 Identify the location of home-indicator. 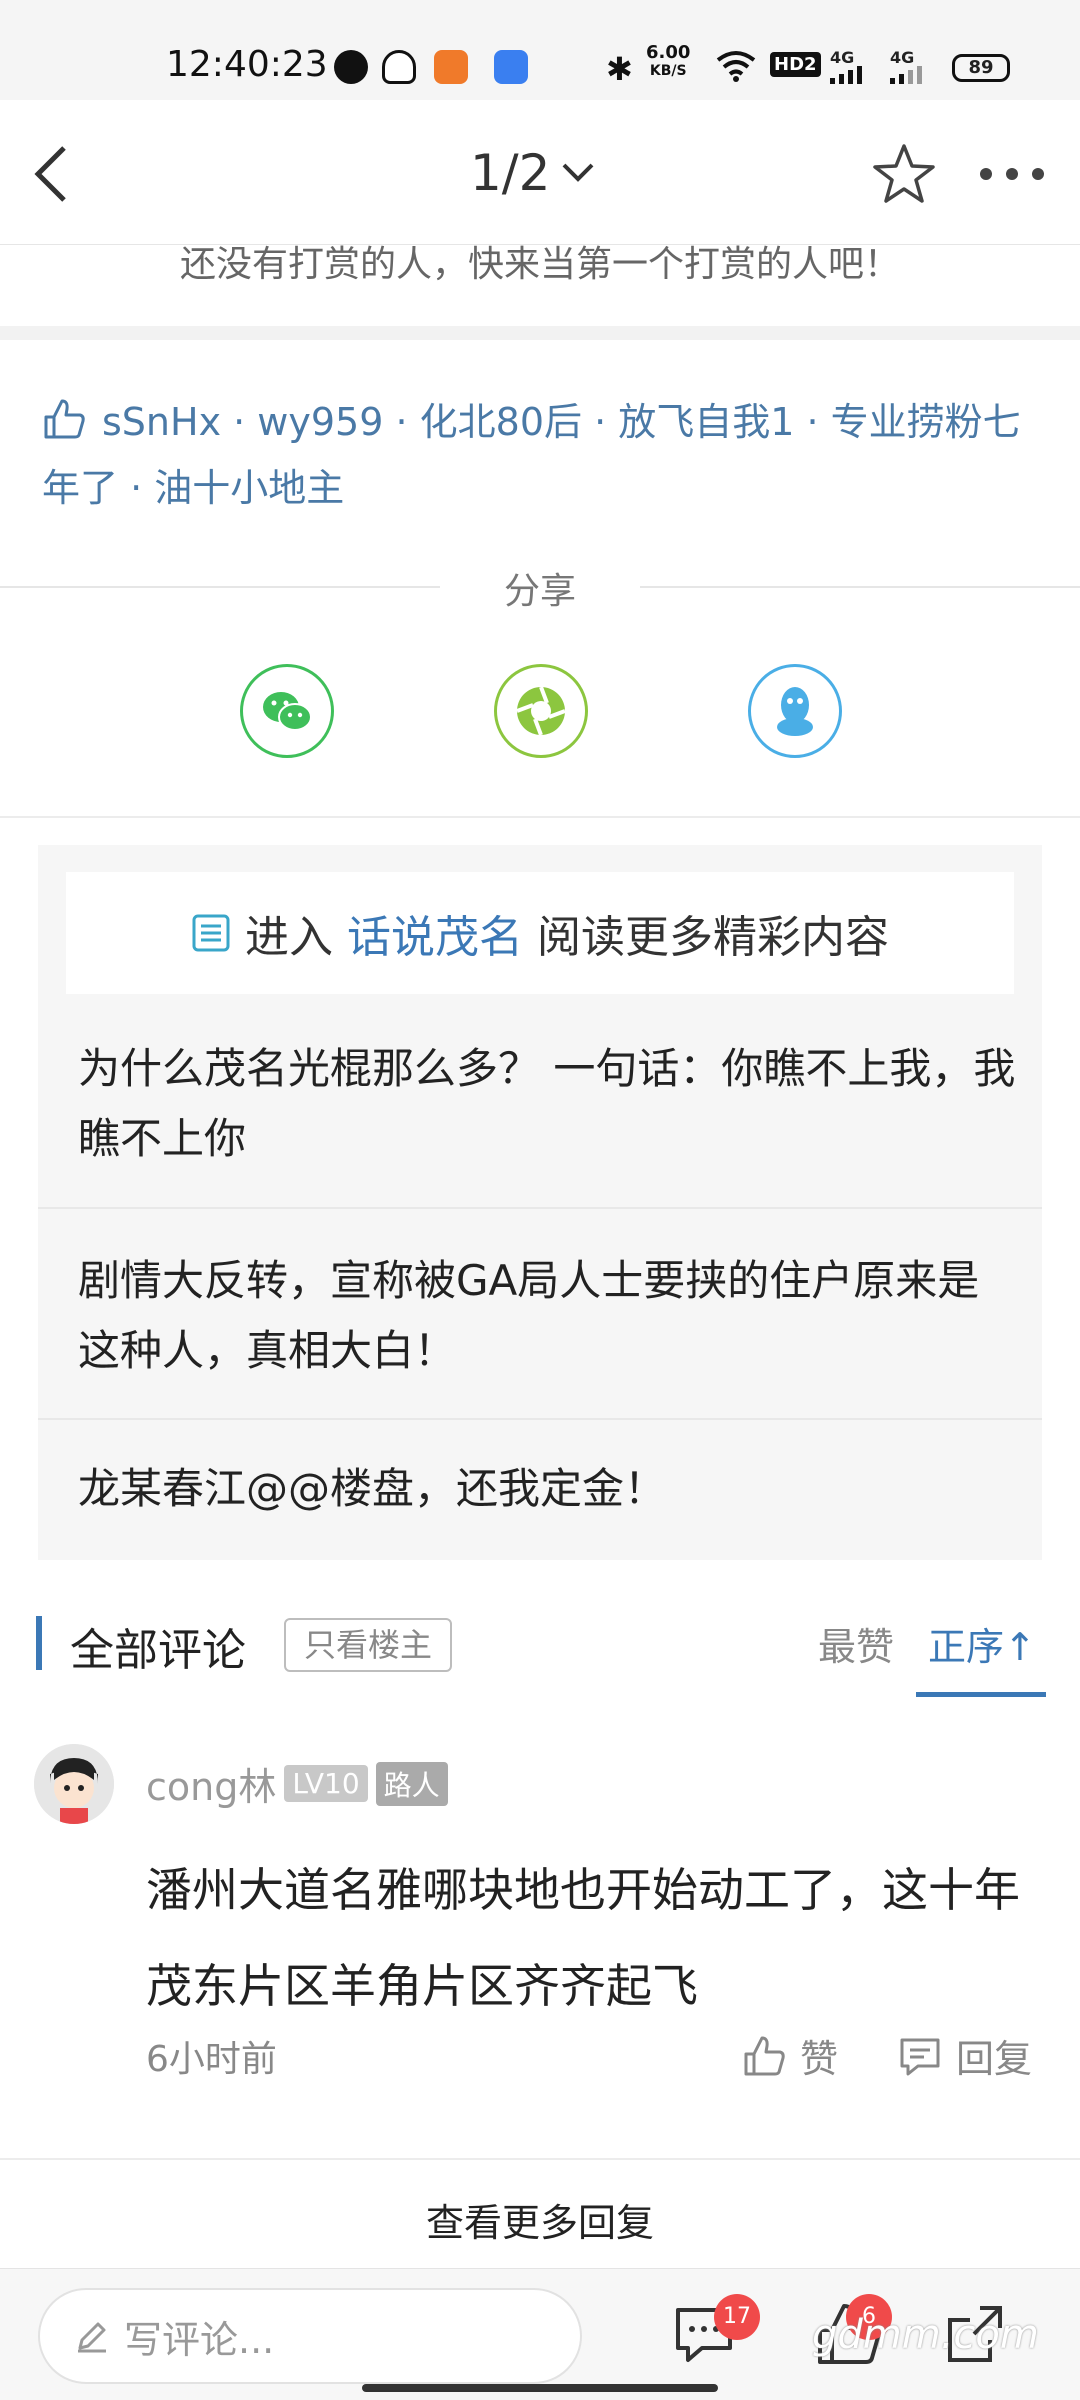
(540, 2388).